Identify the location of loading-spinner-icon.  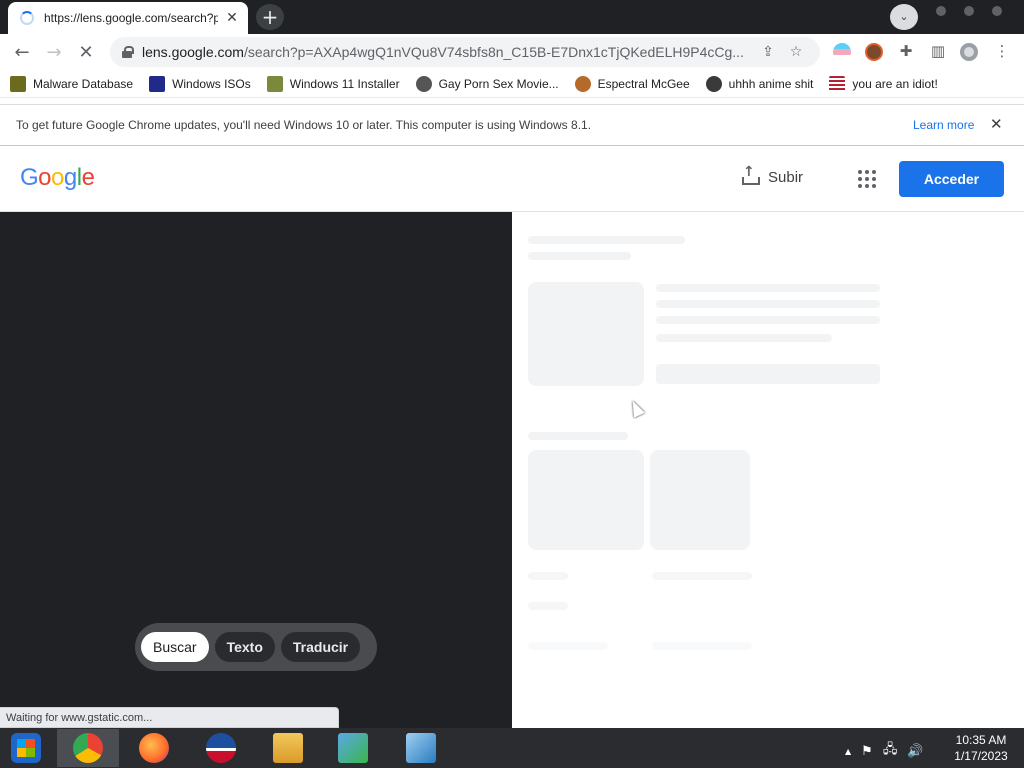
(27, 18).